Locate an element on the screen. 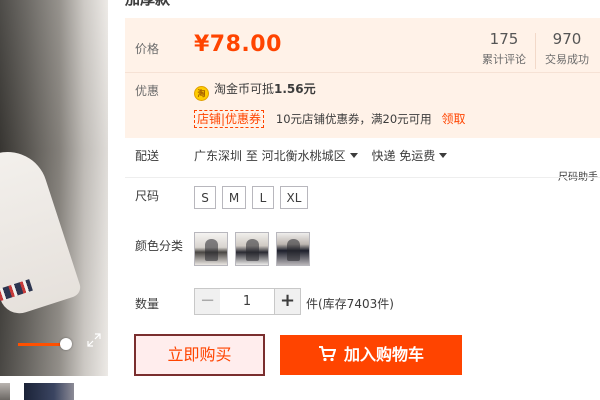 The width and height of the screenshot is (600, 400). coin-amount: 1.56元 is located at coordinates (295, 89).